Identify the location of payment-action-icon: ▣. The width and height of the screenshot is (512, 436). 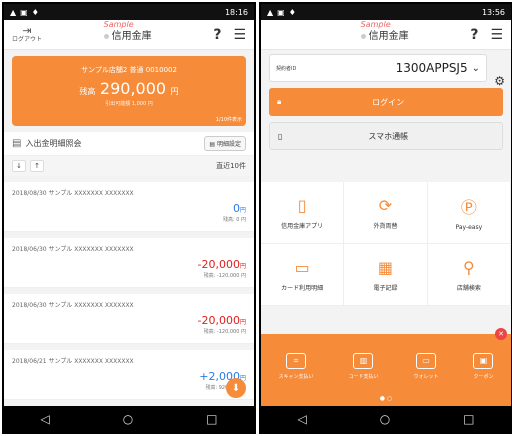
(483, 360).